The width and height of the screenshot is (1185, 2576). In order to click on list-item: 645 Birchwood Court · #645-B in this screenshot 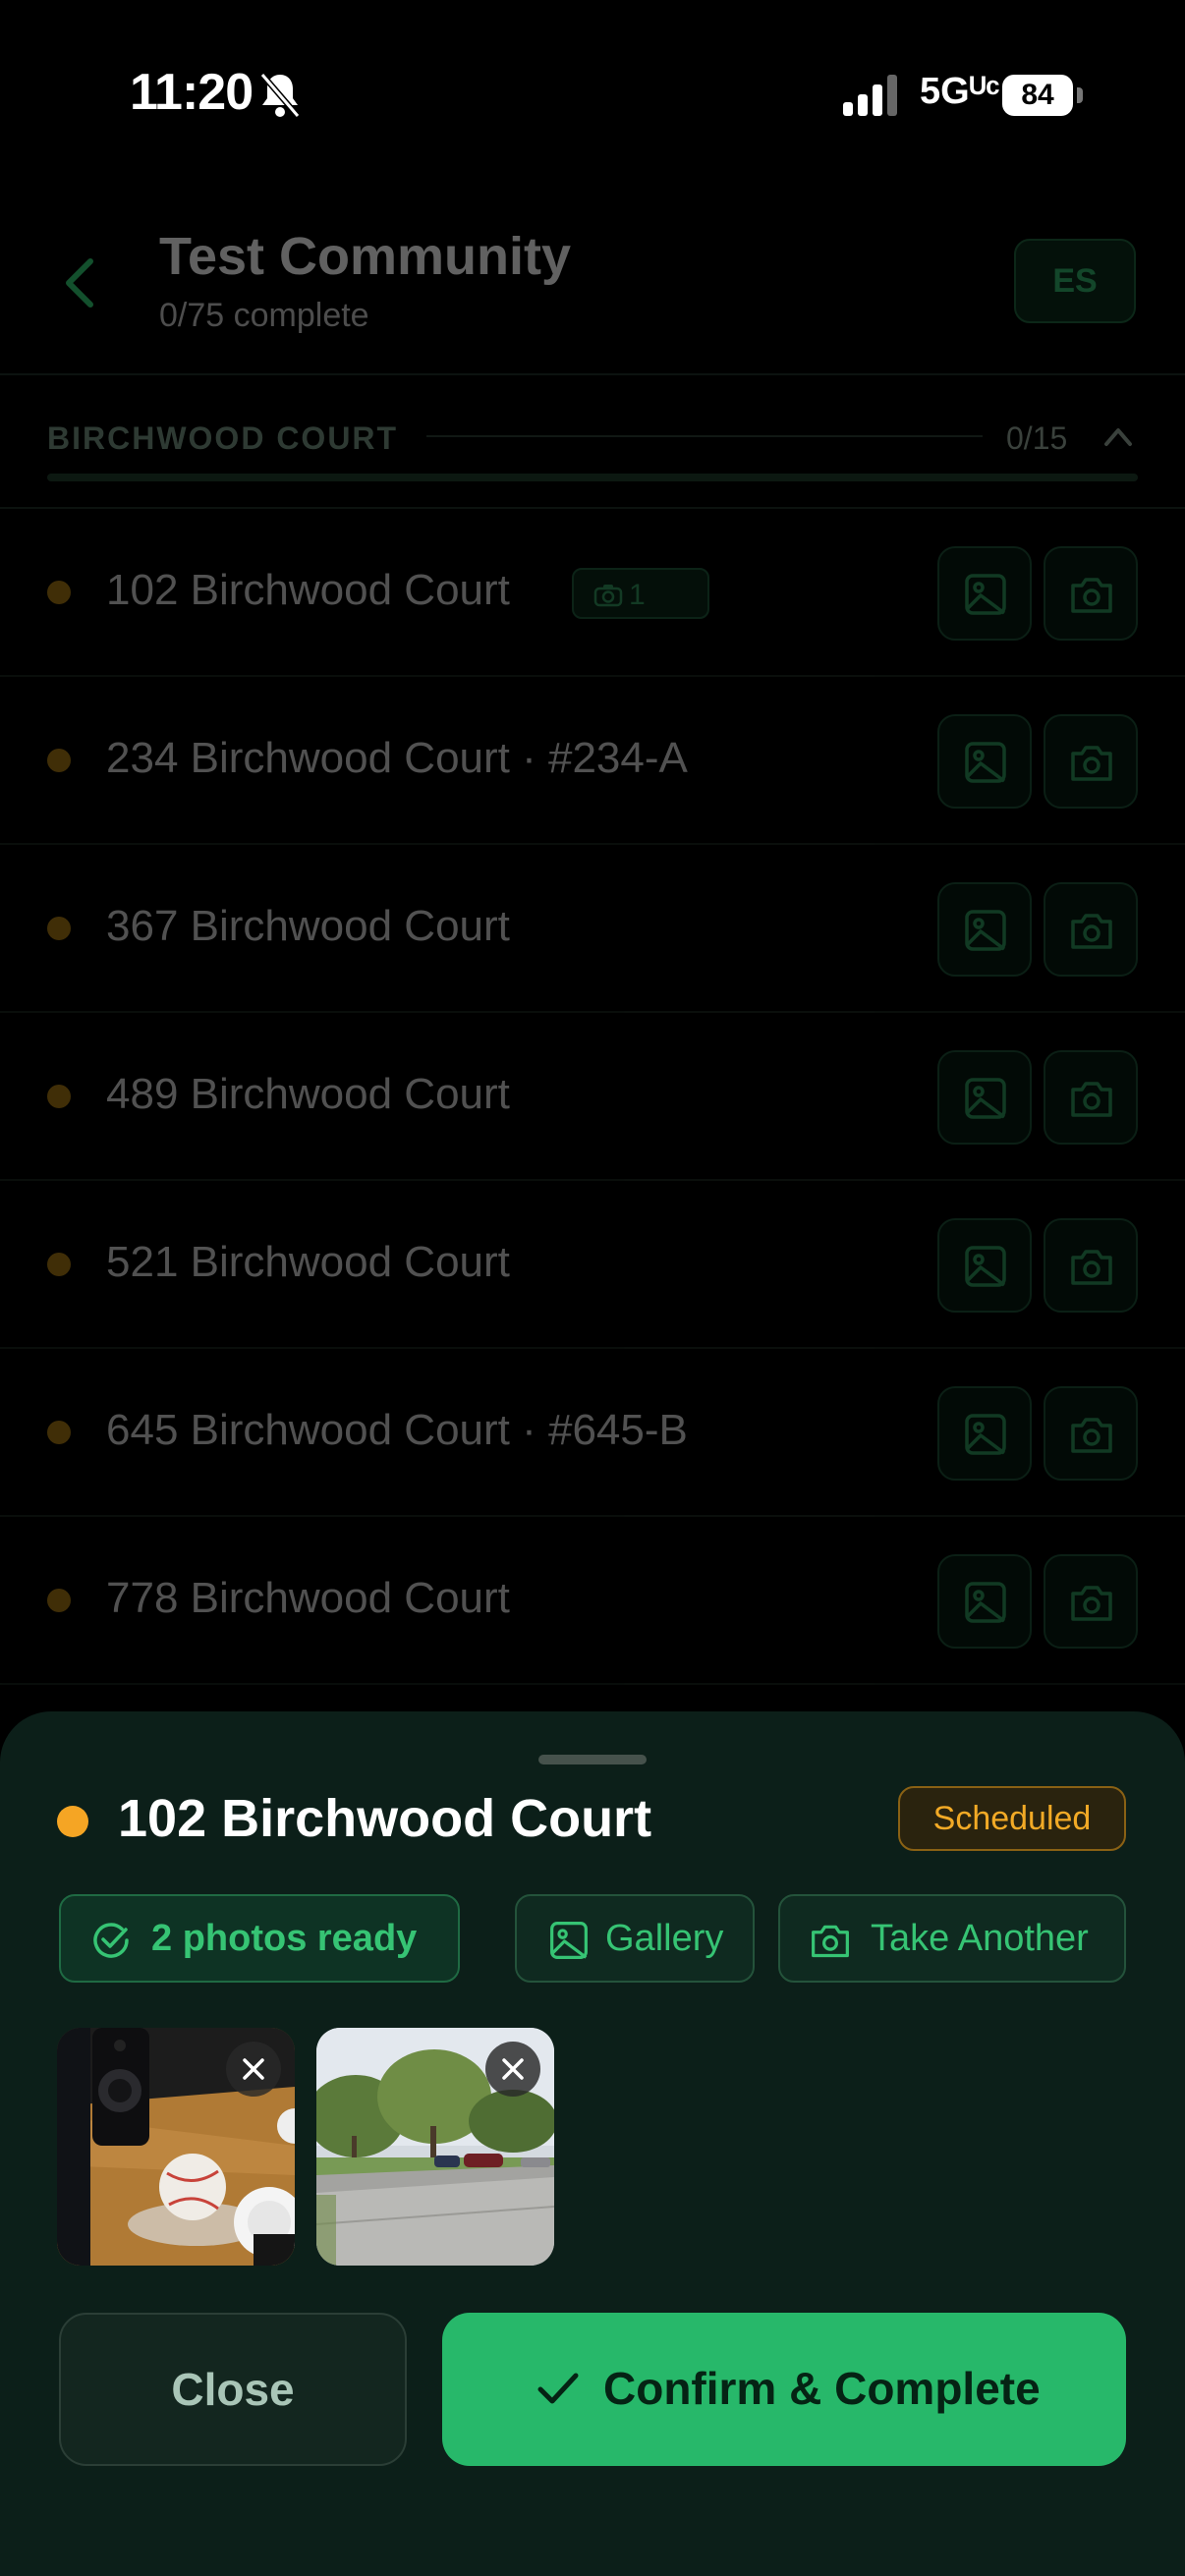, I will do `click(592, 1433)`.